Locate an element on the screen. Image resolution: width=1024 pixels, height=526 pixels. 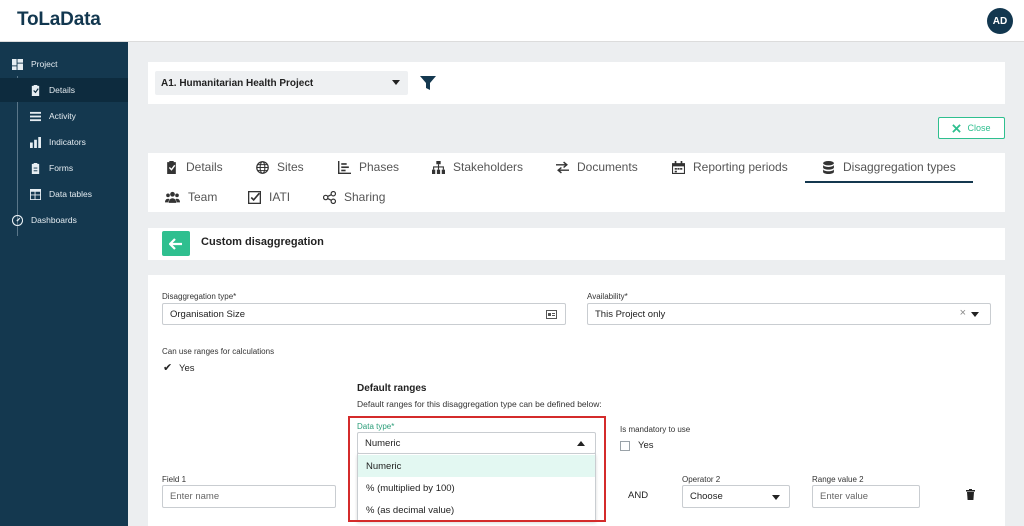
clear-icon: × is located at coordinates (963, 313).